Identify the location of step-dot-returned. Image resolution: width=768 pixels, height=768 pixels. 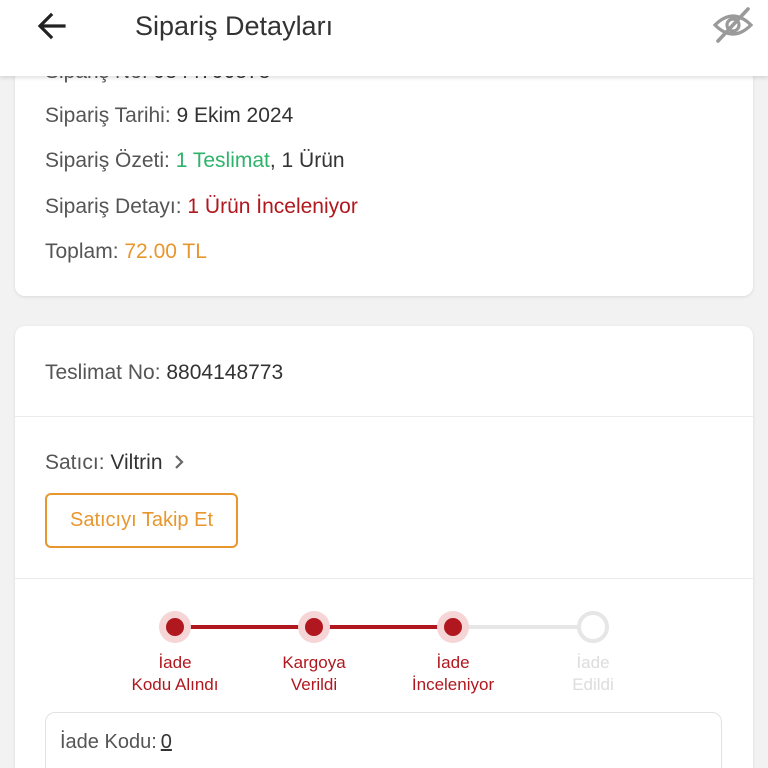
(593, 627).